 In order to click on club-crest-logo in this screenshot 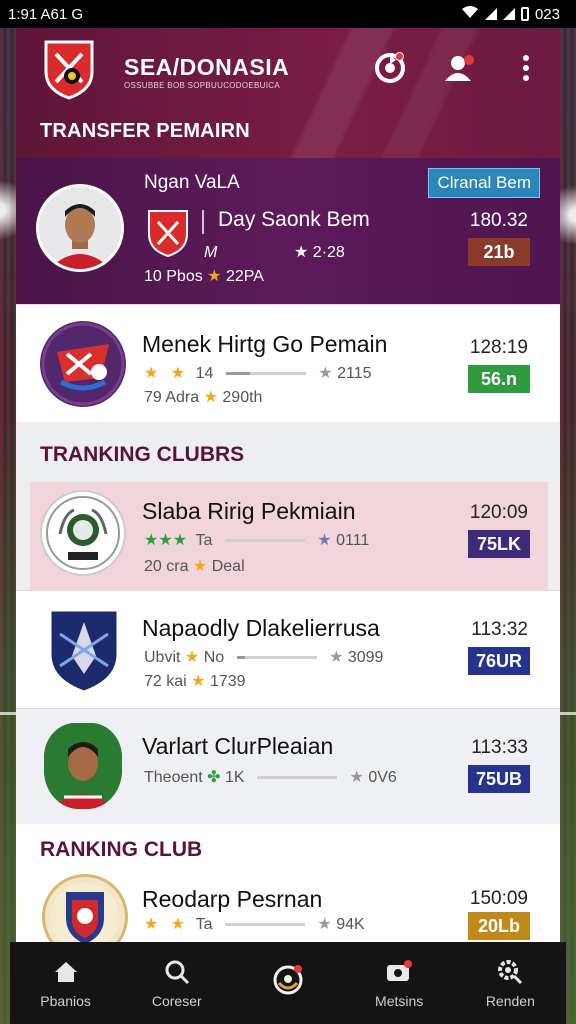, I will do `click(69, 69)`.